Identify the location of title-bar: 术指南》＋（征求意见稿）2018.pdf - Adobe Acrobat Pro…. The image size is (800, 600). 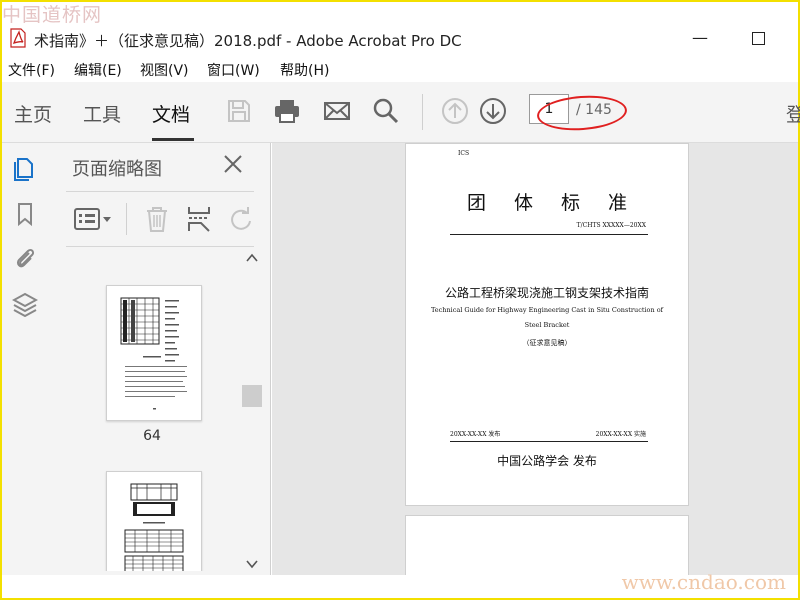
(400, 39).